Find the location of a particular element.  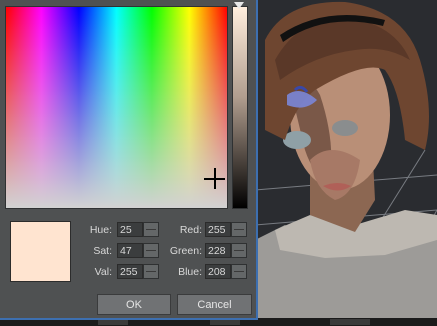

hue-input: 25 is located at coordinates (130, 229).